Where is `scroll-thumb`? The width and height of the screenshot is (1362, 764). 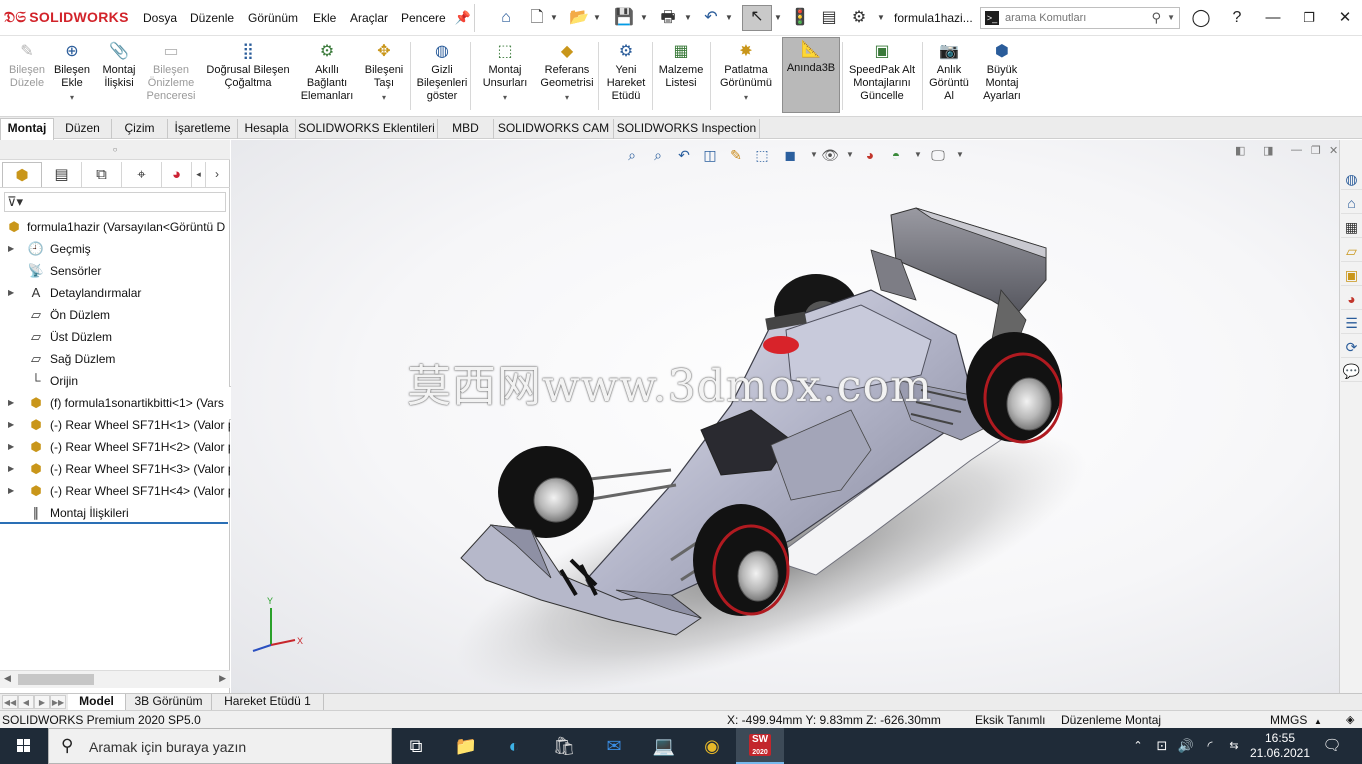 scroll-thumb is located at coordinates (56, 679).